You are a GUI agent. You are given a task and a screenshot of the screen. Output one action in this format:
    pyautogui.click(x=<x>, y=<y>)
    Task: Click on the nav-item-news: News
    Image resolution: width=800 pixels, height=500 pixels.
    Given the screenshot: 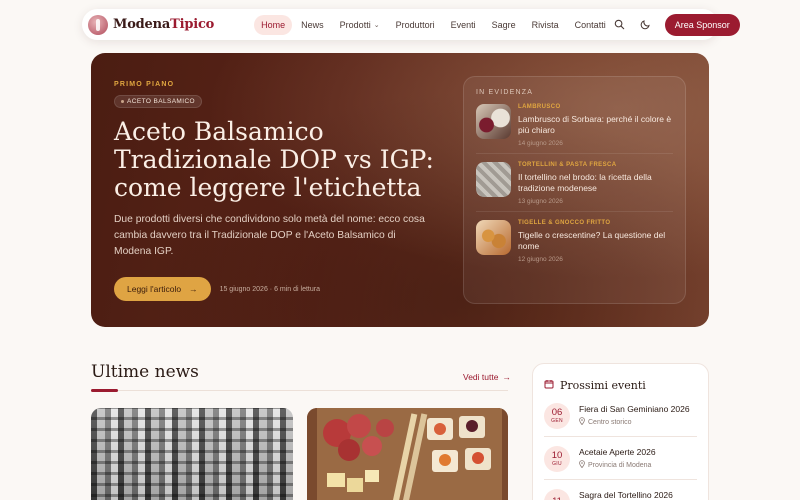 What is the action you would take?
    pyautogui.click(x=312, y=25)
    